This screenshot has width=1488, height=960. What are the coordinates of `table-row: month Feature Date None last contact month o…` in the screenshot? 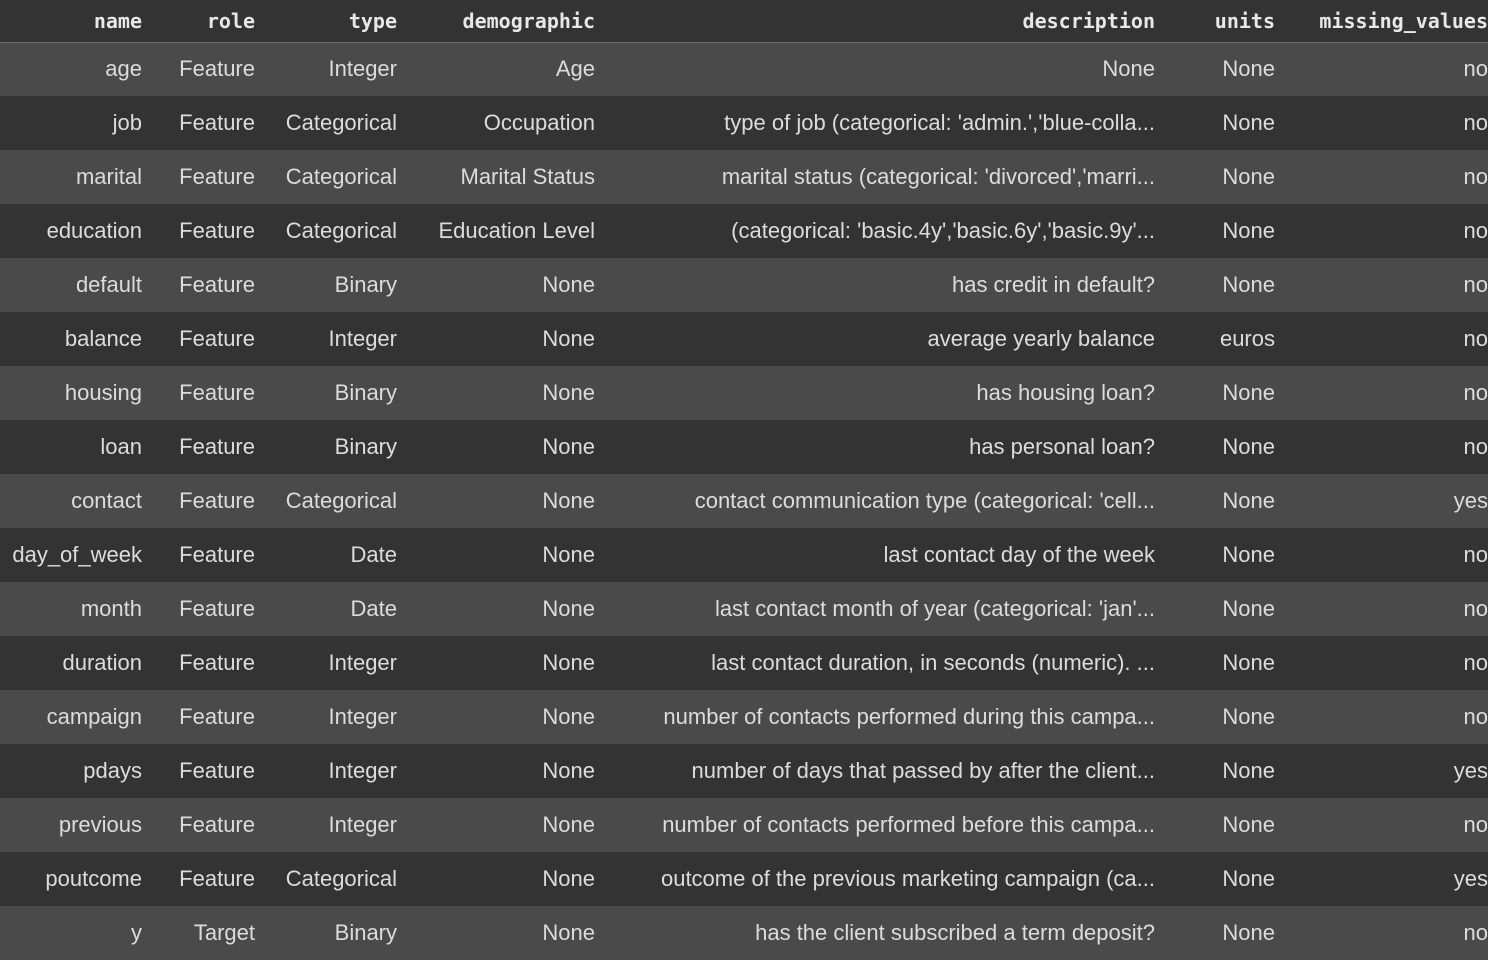 It's located at (744, 609).